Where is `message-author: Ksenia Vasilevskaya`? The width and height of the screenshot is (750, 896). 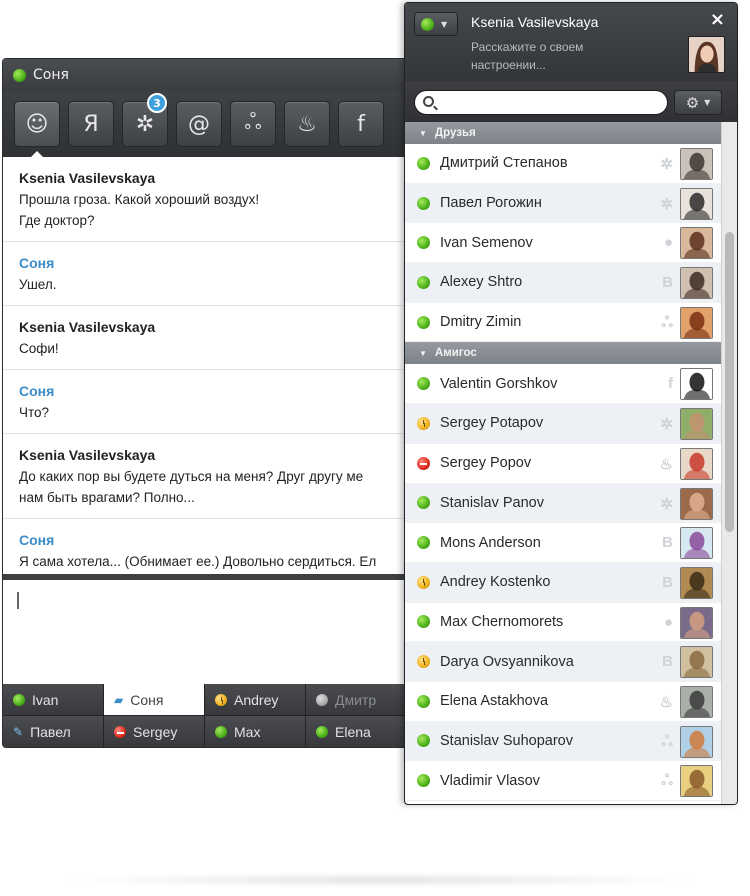 message-author: Ksenia Vasilevskaya is located at coordinates (87, 455).